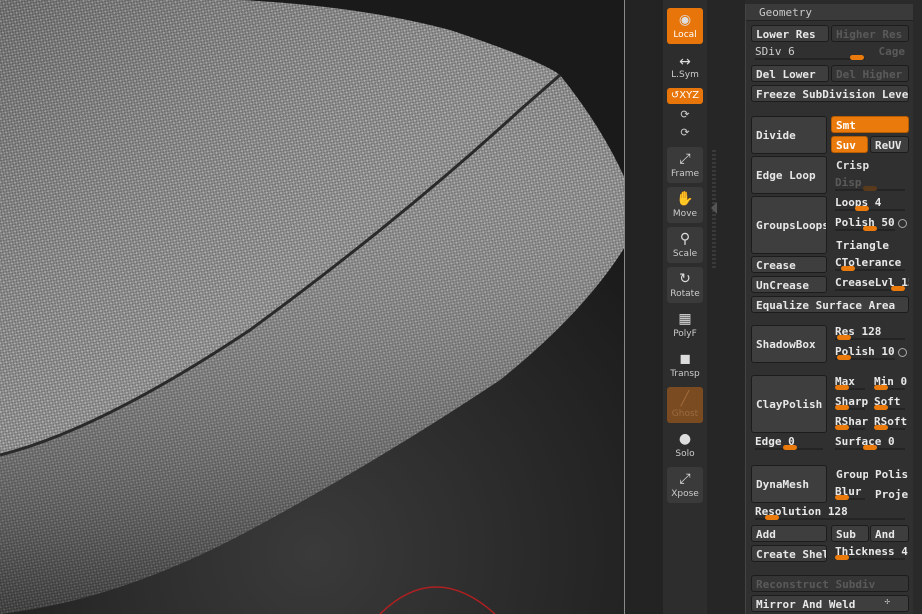 This screenshot has height=614, width=922. Describe the element at coordinates (685, 115) in the screenshot. I see `rotate-y-icon: ⟳` at that location.